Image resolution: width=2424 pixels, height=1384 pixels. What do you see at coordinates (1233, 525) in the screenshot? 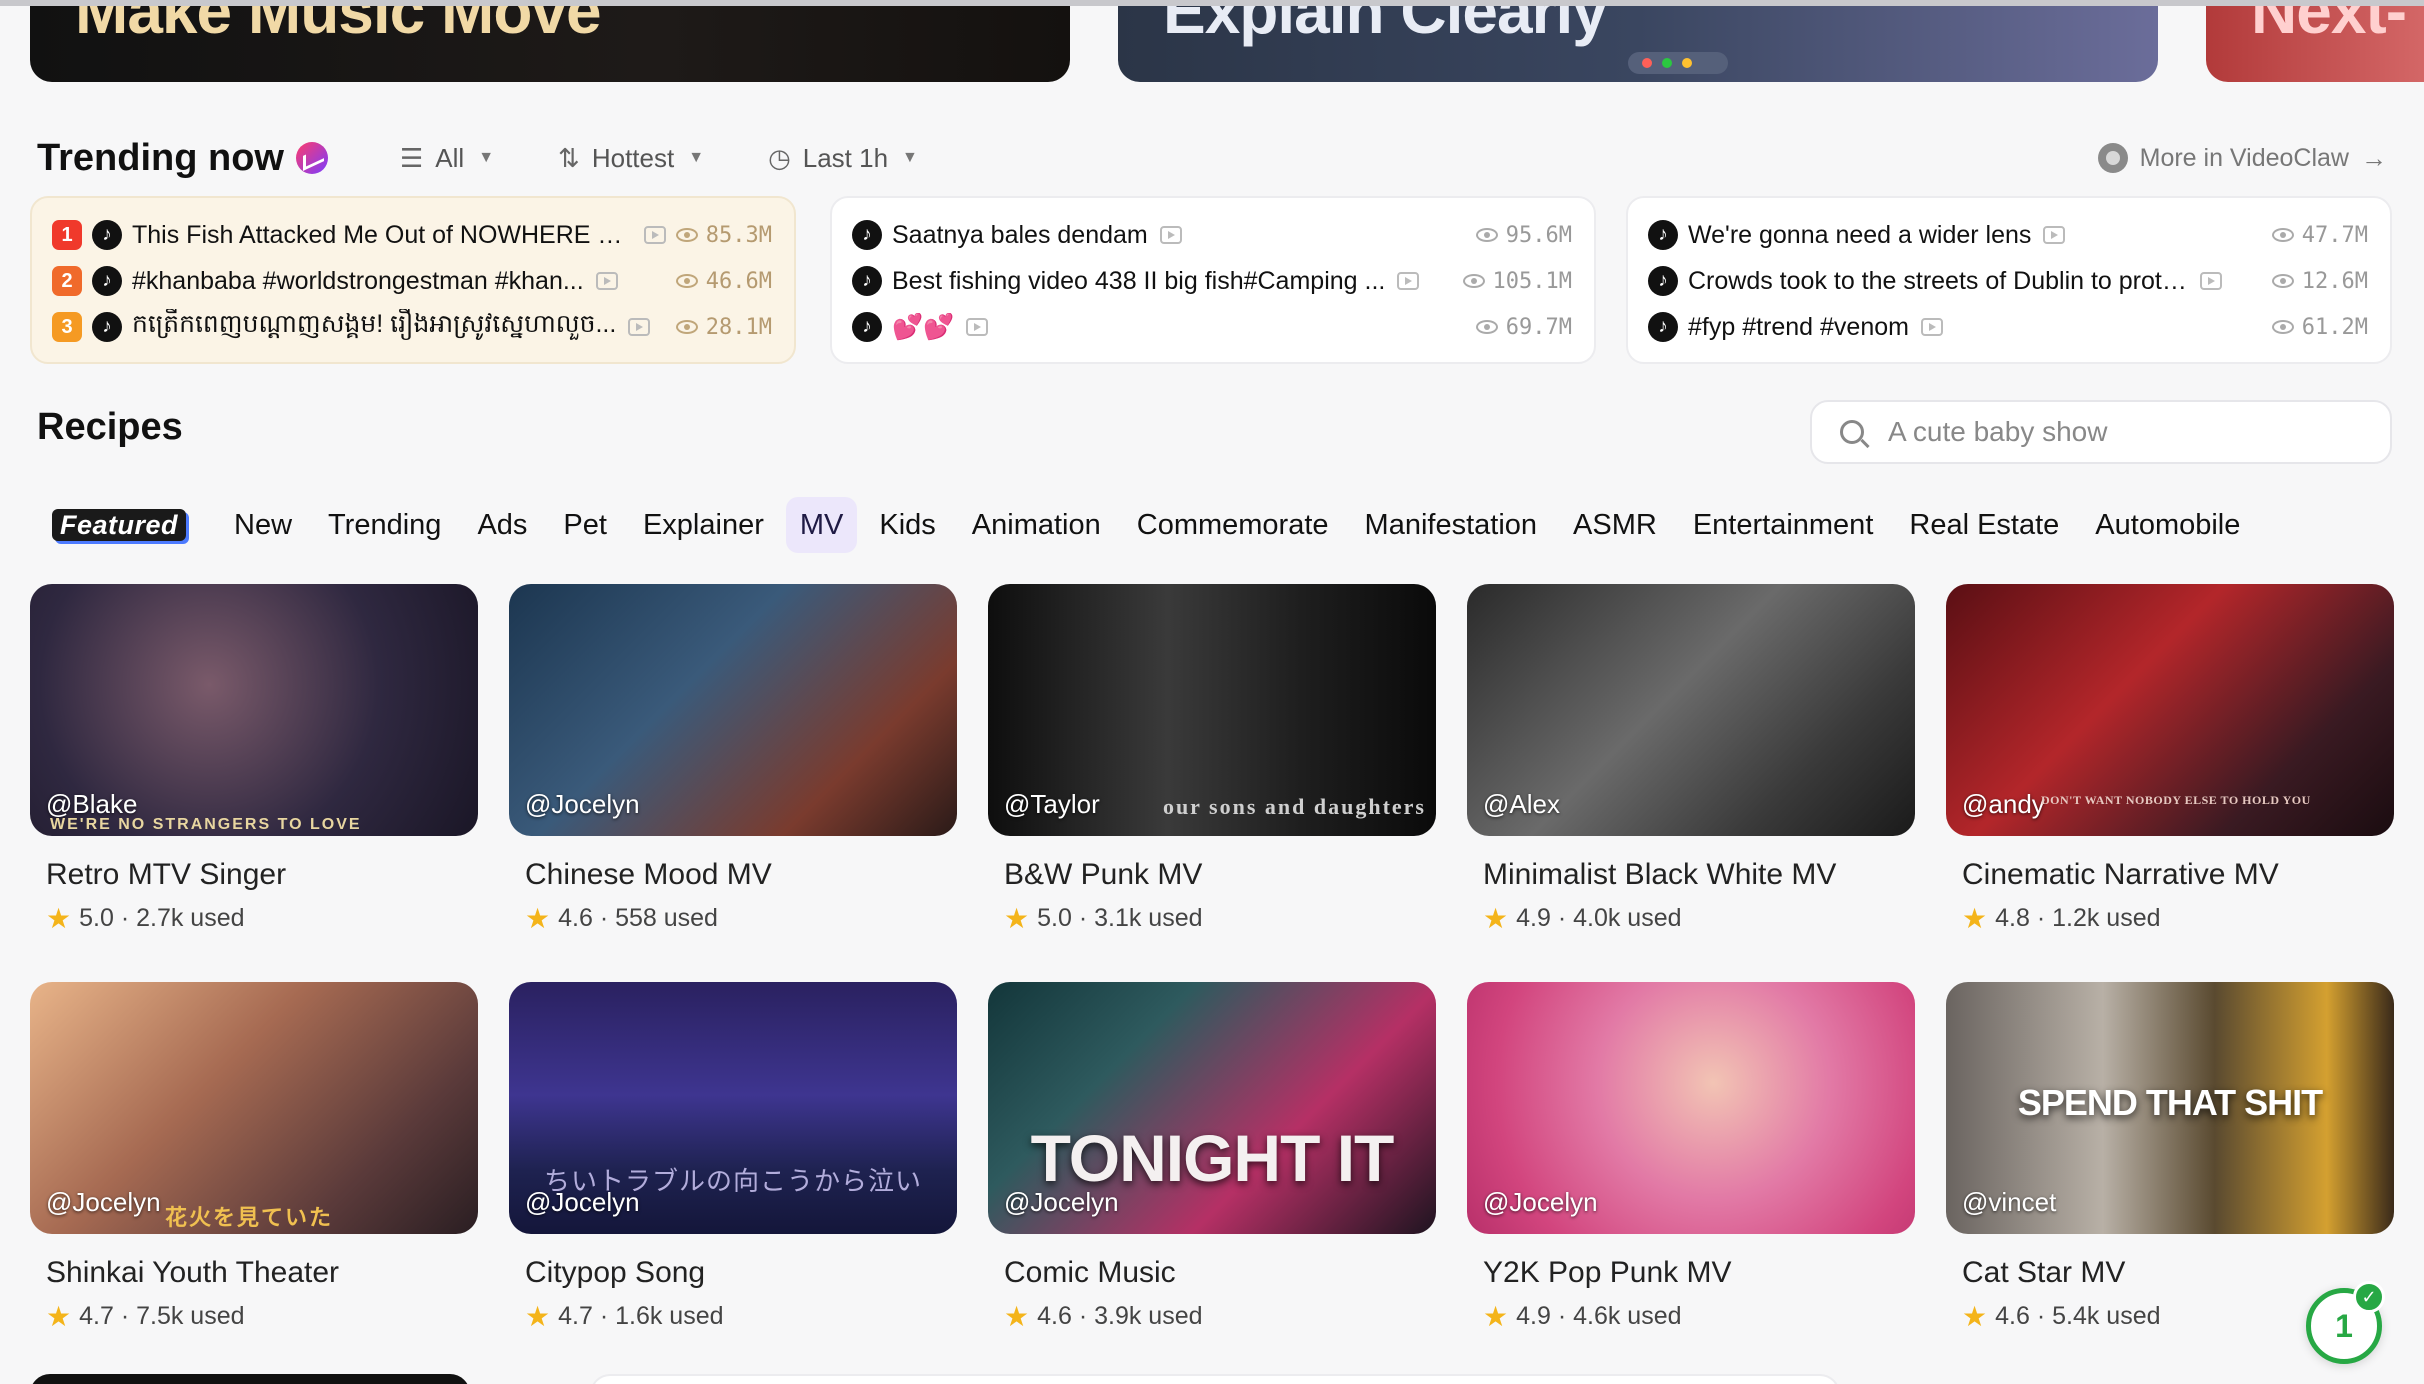
I see `tab-commemorate: Commemorate` at bounding box center [1233, 525].